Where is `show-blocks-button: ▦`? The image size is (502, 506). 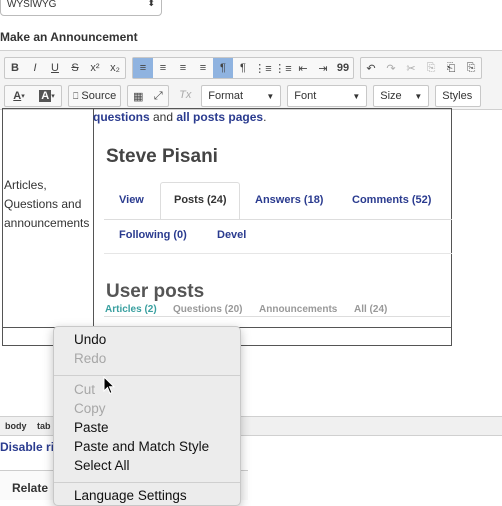 show-blocks-button: ▦ is located at coordinates (138, 96).